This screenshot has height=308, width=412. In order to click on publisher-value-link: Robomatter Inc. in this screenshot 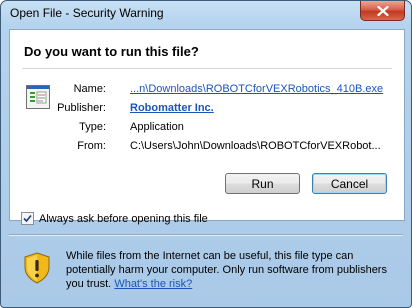, I will do `click(172, 108)`.